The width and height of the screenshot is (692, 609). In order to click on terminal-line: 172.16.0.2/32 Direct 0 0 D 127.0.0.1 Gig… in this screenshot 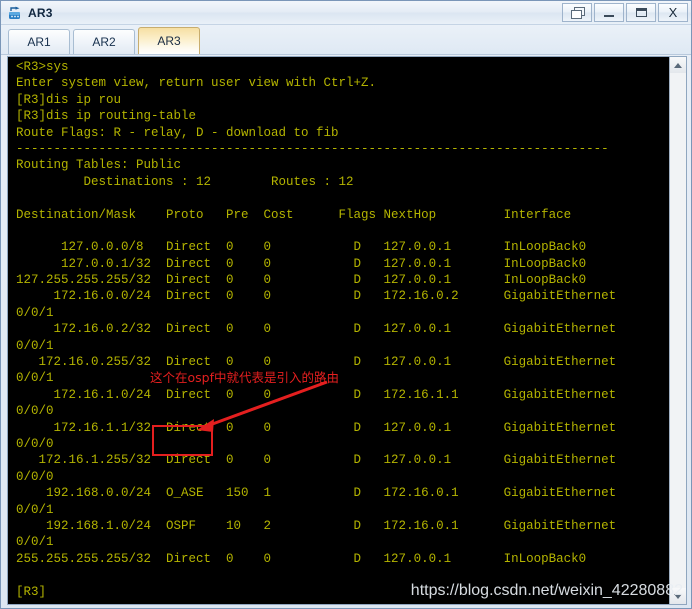, I will do `click(316, 329)`.